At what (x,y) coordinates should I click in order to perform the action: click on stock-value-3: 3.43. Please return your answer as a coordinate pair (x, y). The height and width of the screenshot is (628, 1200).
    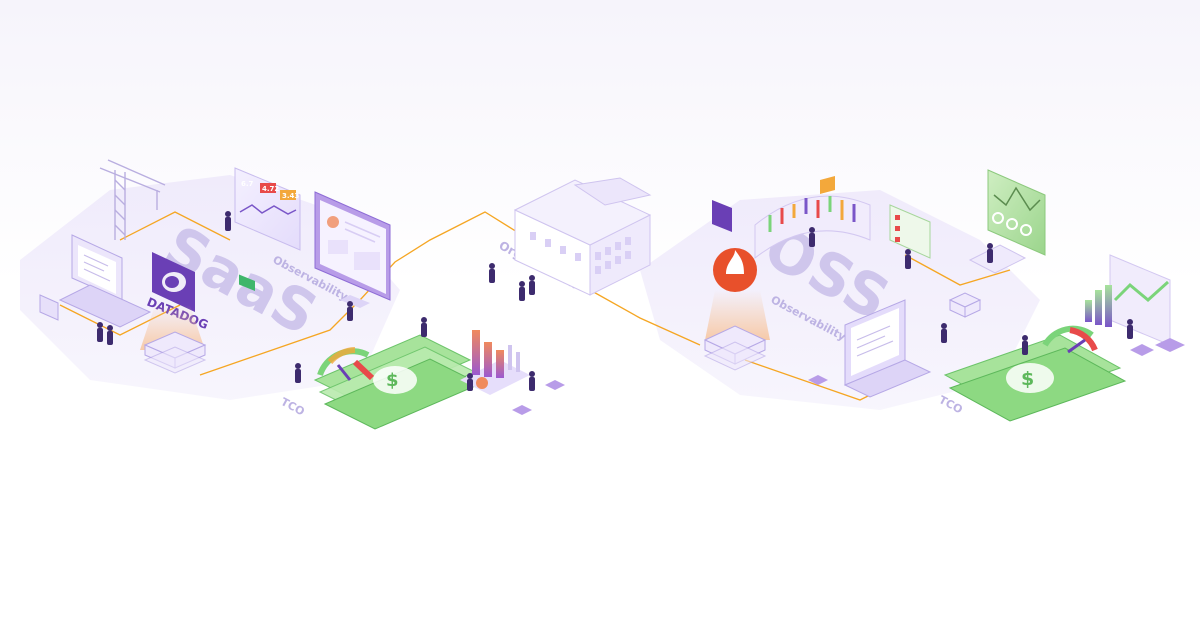
    Looking at the image, I should click on (290, 196).